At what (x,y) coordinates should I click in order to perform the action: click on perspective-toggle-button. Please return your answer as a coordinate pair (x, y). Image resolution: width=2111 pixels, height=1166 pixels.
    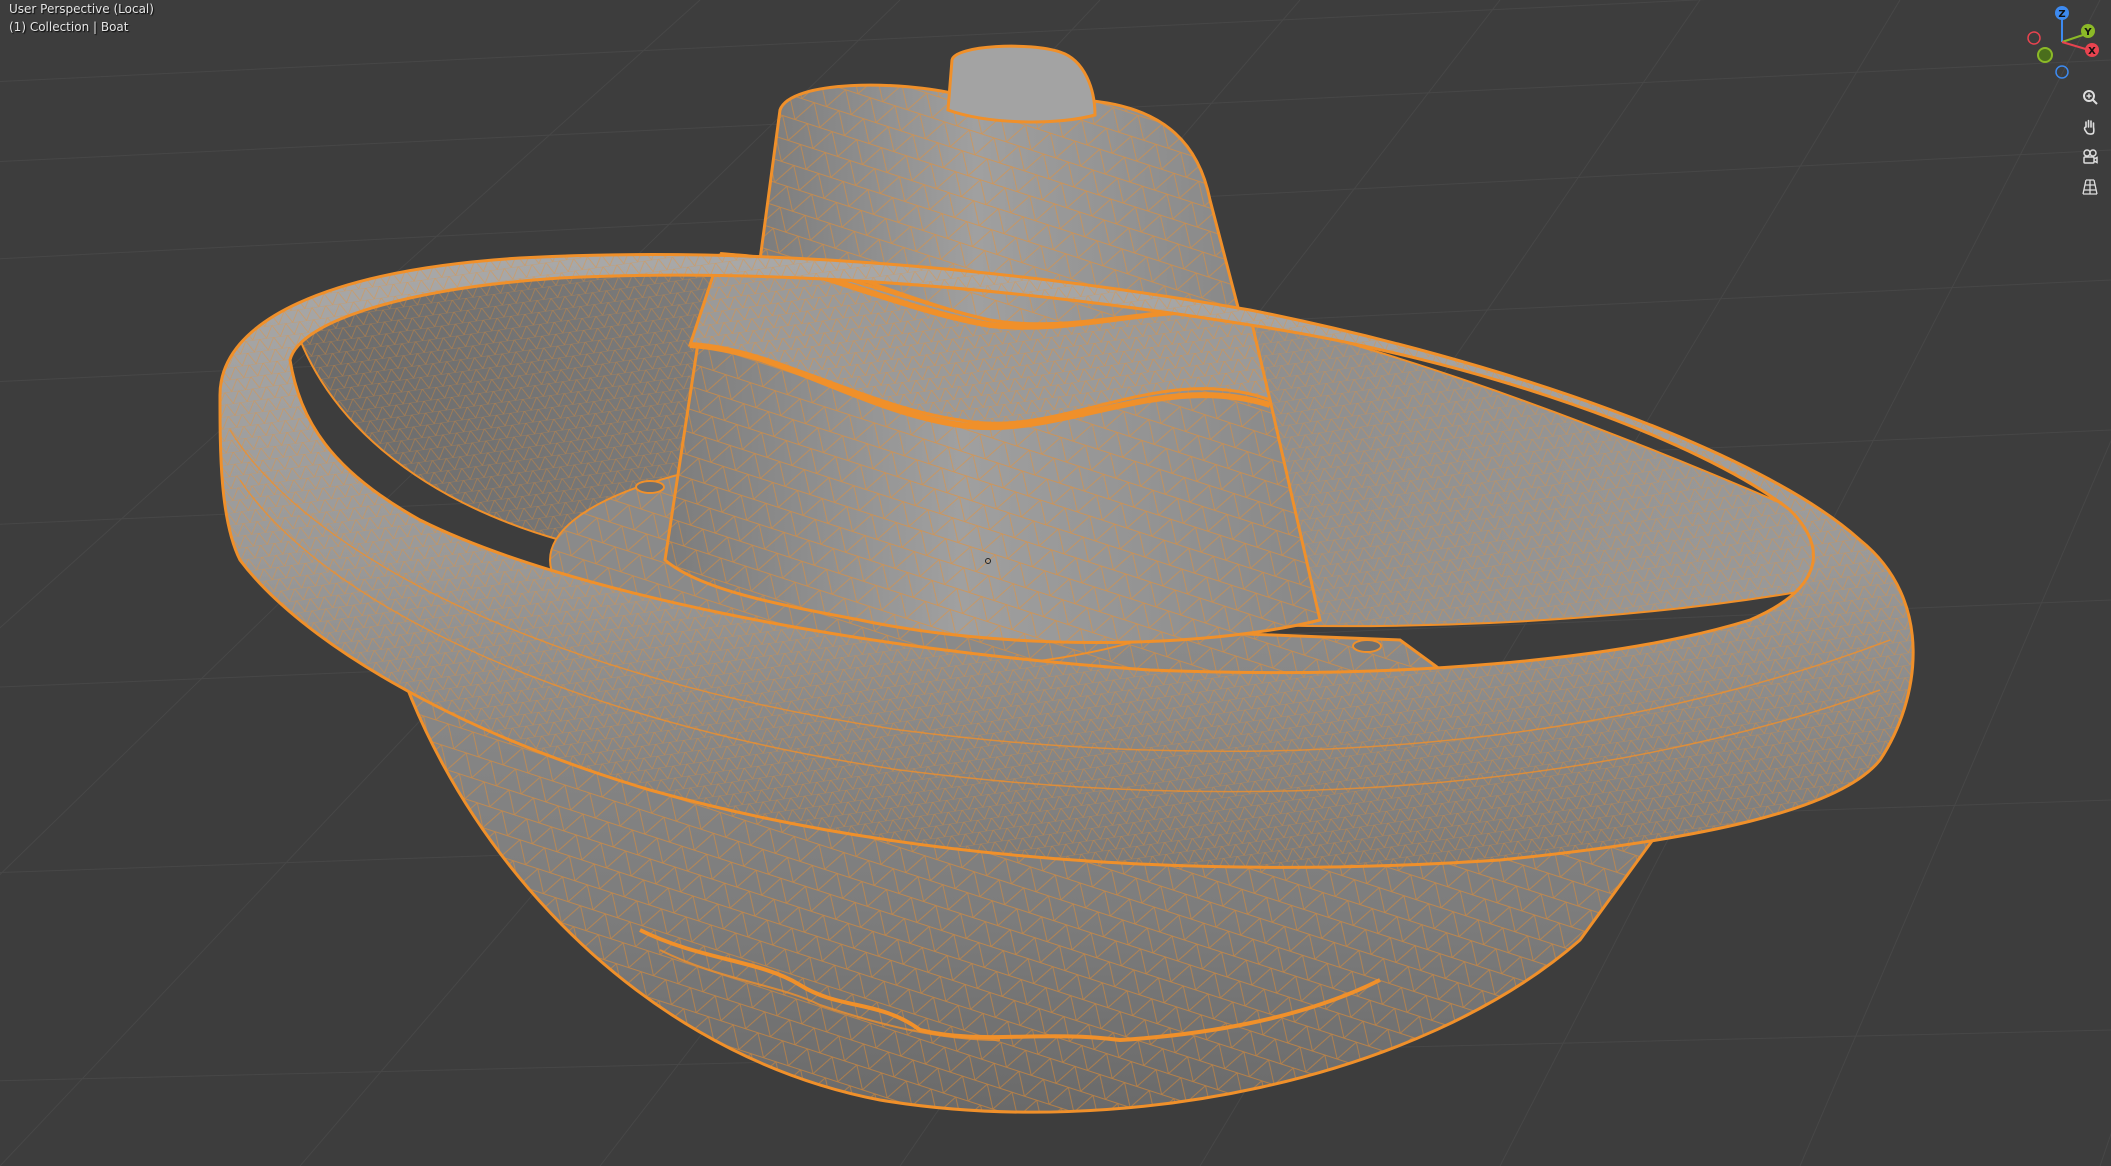
    Looking at the image, I should click on (2090, 187).